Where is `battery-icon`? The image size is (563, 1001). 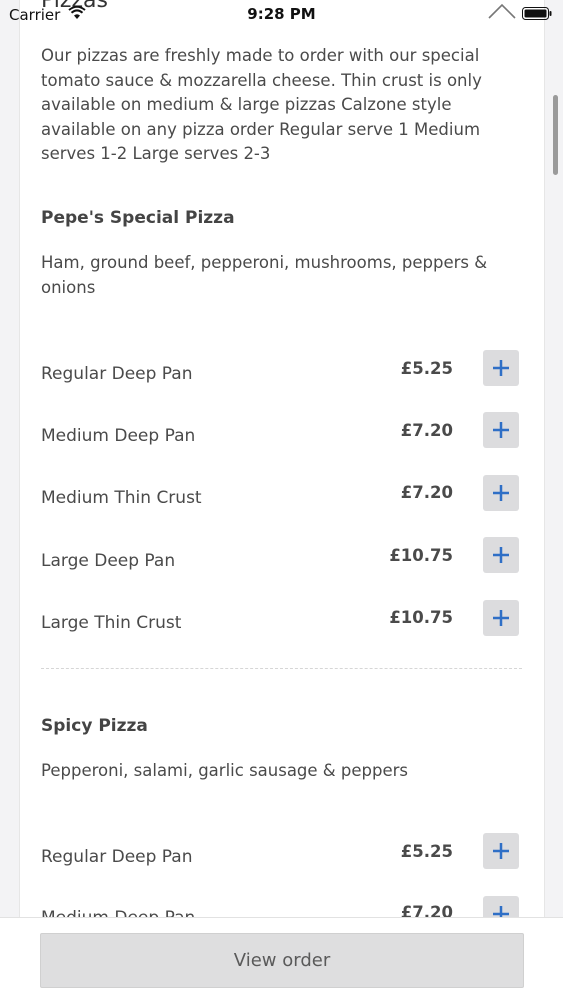 battery-icon is located at coordinates (537, 13).